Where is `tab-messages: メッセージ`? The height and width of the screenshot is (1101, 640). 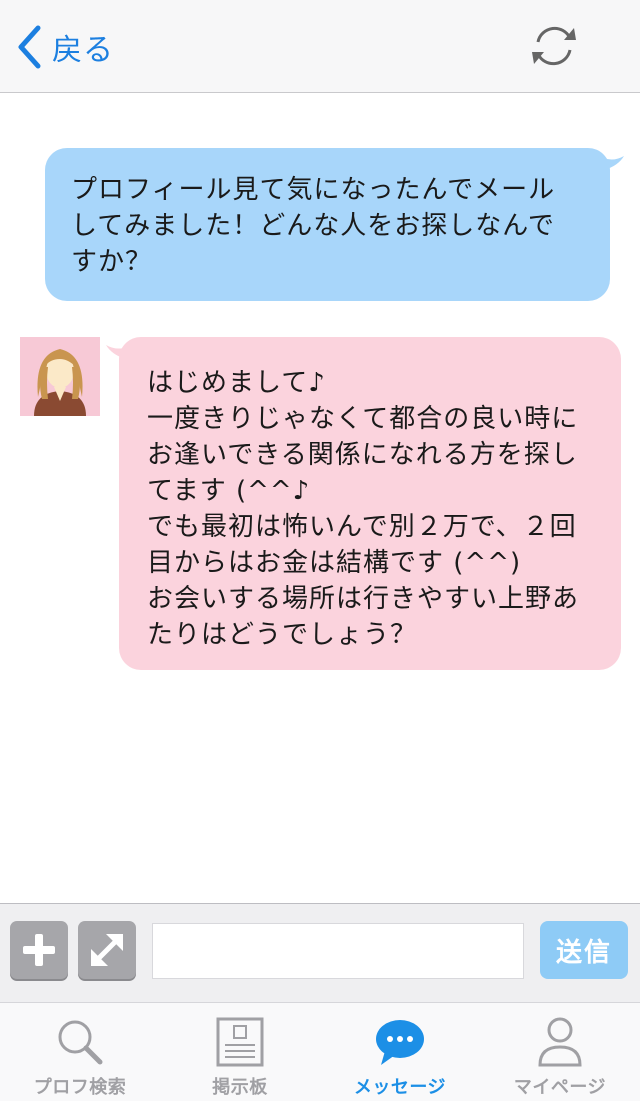
tab-messages: メッセージ is located at coordinates (400, 1052).